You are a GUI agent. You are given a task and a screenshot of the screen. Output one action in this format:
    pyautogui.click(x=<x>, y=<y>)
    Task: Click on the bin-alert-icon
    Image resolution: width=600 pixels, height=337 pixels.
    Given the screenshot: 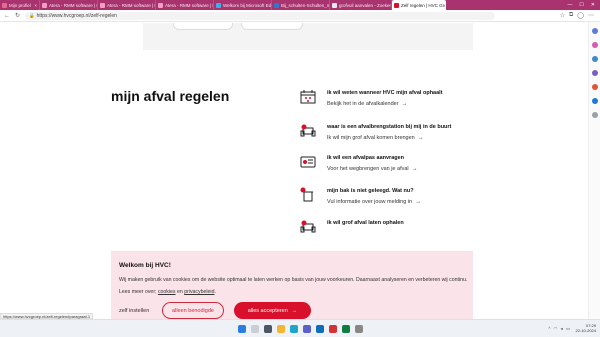 What is the action you would take?
    pyautogui.click(x=308, y=195)
    